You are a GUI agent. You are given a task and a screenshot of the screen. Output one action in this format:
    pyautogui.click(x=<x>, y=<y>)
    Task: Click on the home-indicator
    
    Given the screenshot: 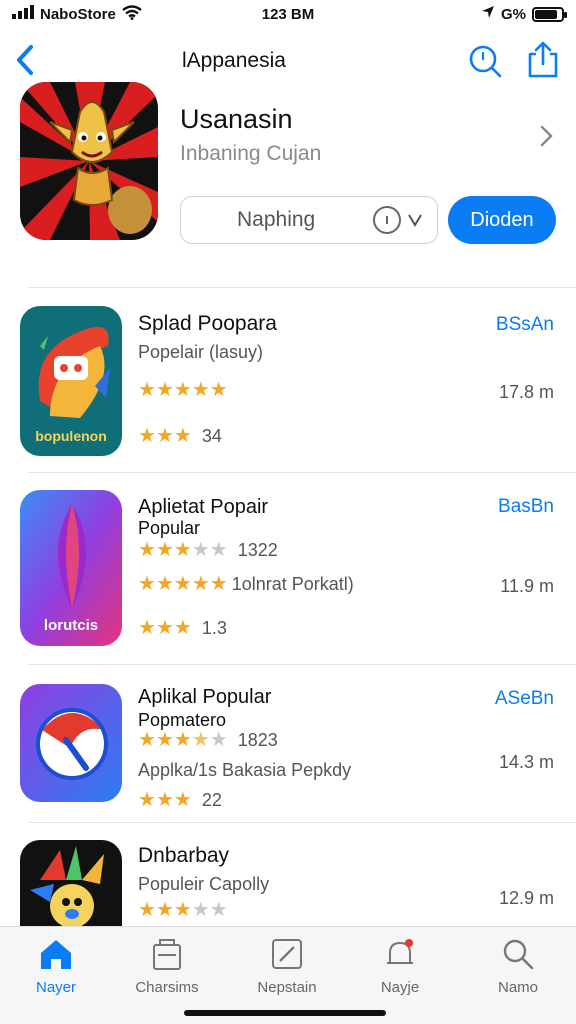 What is the action you would take?
    pyautogui.click(x=285, y=1013)
    